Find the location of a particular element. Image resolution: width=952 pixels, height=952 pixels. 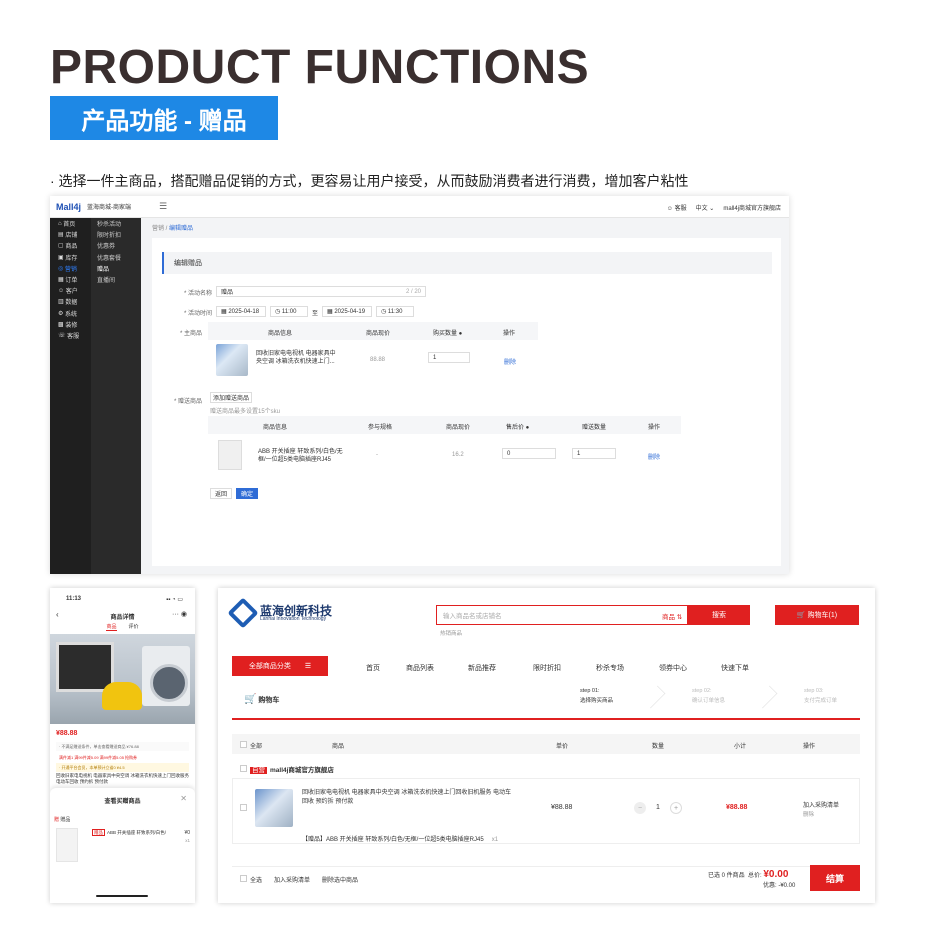

cart-title-icon: 🛒 is located at coordinates (250, 699).